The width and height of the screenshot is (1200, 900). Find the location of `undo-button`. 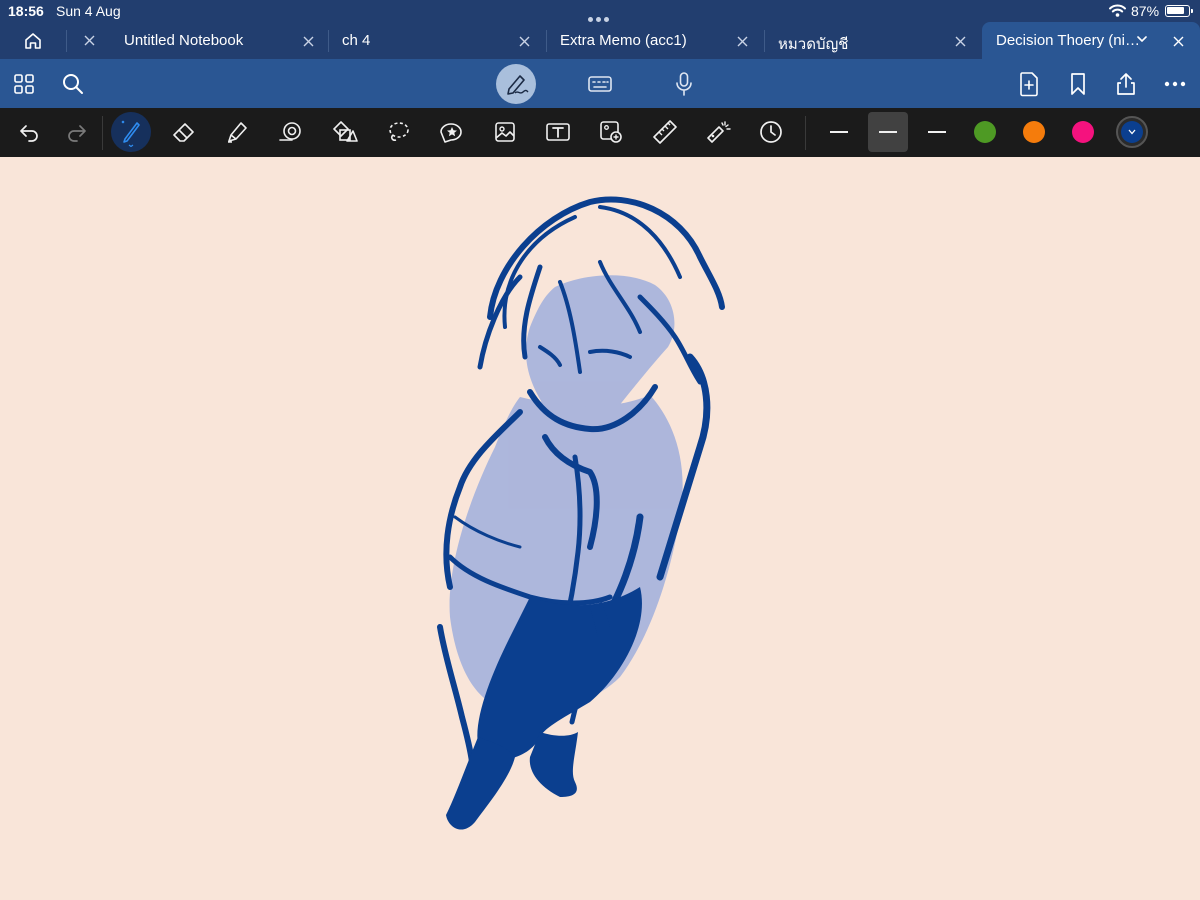

undo-button is located at coordinates (29, 132).